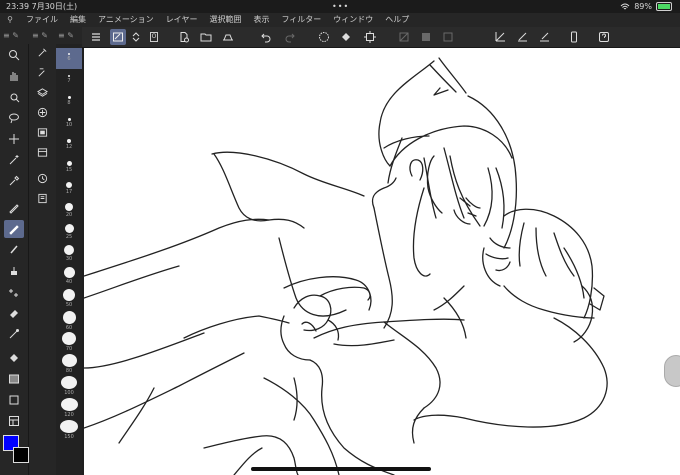 This screenshot has width=680, height=475. What do you see at coordinates (42, 152) in the screenshot?
I see `timeline-icon` at bounding box center [42, 152].